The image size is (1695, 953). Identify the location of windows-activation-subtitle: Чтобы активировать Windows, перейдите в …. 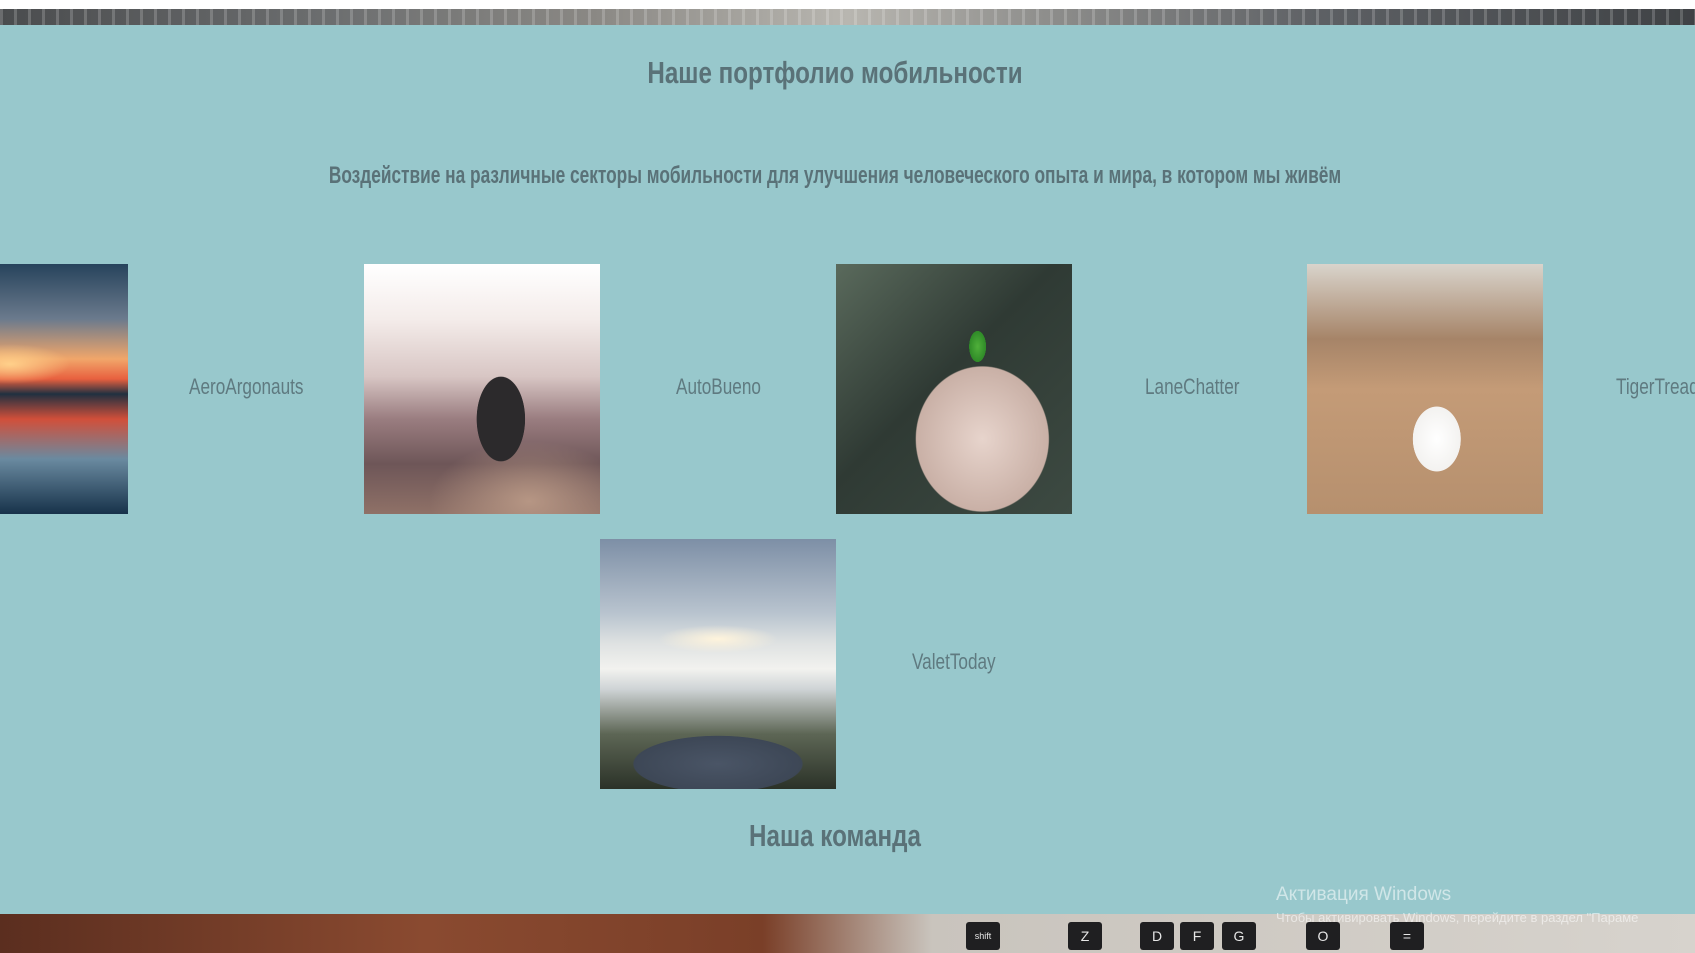
(1457, 917).